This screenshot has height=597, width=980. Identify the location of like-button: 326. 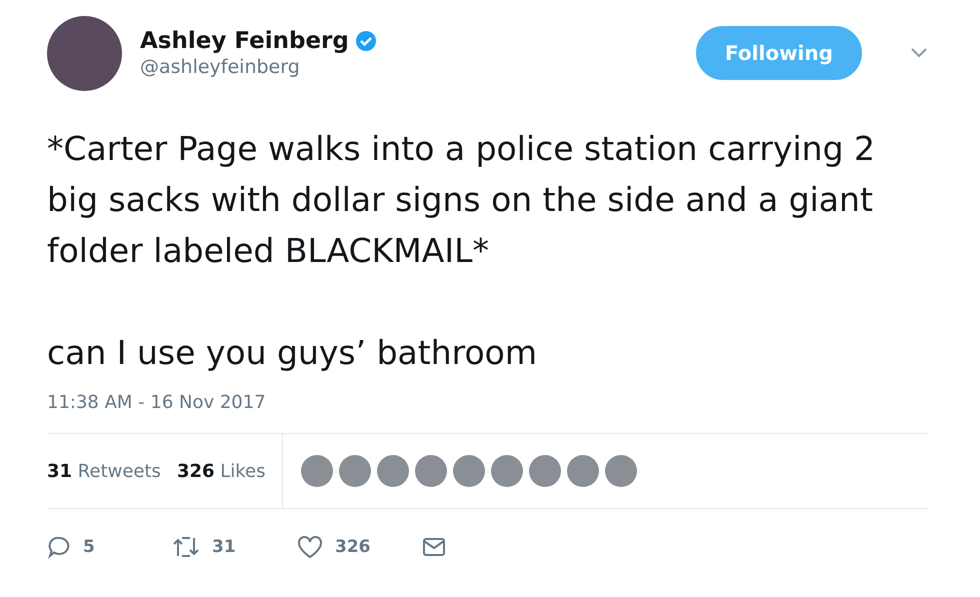
(359, 547).